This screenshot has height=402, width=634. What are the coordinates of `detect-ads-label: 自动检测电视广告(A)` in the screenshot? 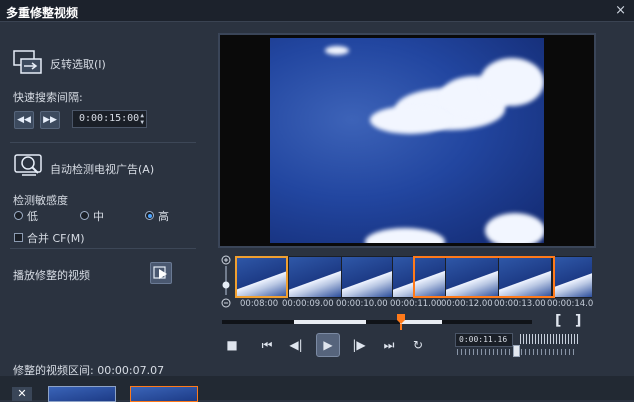 It's located at (102, 169).